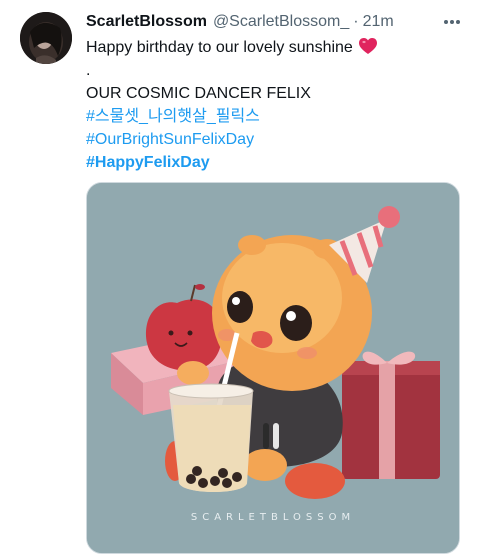 The width and height of the screenshot is (480, 558). I want to click on more-dots-icon, so click(452, 22).